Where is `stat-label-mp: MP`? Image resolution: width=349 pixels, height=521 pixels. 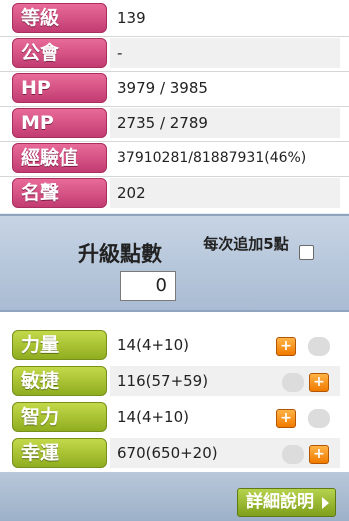
stat-label-mp: MP is located at coordinates (59, 123).